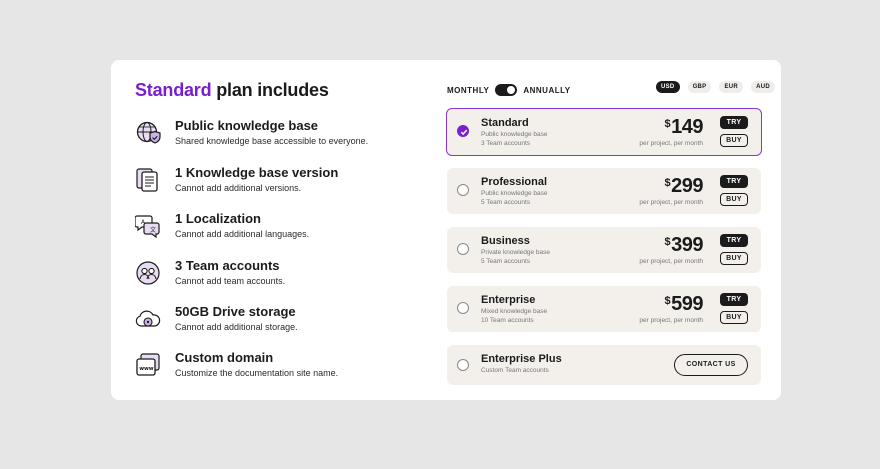 Image resolution: width=880 pixels, height=469 pixels. I want to click on plan-detail: Private knowledge base, so click(516, 252).